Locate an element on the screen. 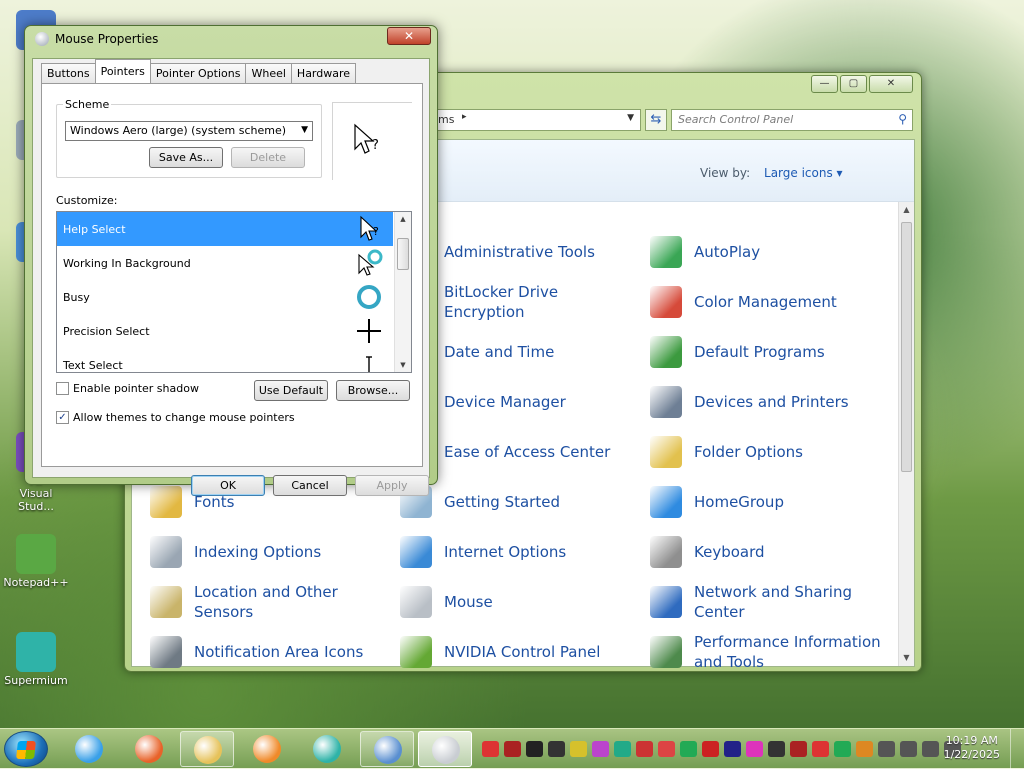  control-panel-item: Internet Options is located at coordinates (520, 552).